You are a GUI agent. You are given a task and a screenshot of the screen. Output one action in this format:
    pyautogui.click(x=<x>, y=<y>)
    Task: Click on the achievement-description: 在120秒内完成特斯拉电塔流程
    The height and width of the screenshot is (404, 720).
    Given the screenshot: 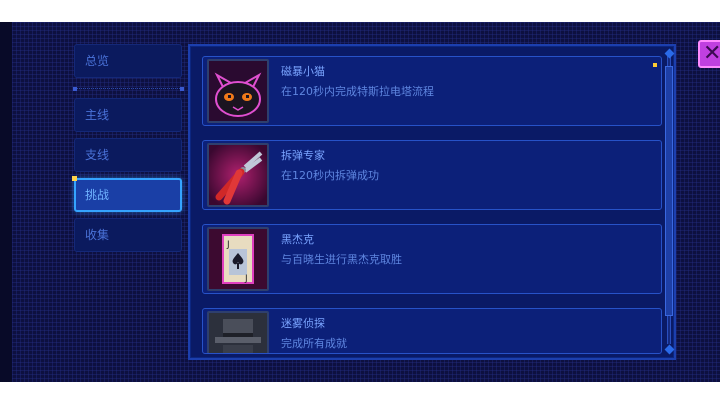 What is the action you would take?
    pyautogui.click(x=357, y=91)
    